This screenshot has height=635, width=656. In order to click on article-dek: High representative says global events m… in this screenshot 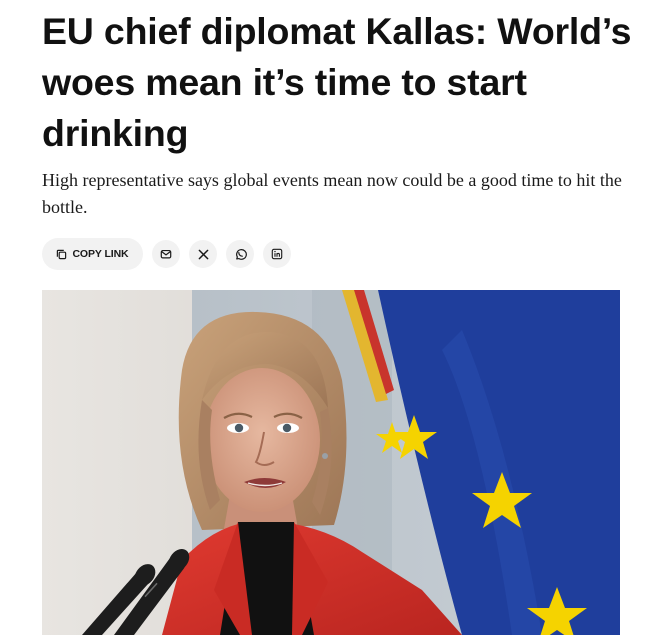, I will do `click(332, 193)`.